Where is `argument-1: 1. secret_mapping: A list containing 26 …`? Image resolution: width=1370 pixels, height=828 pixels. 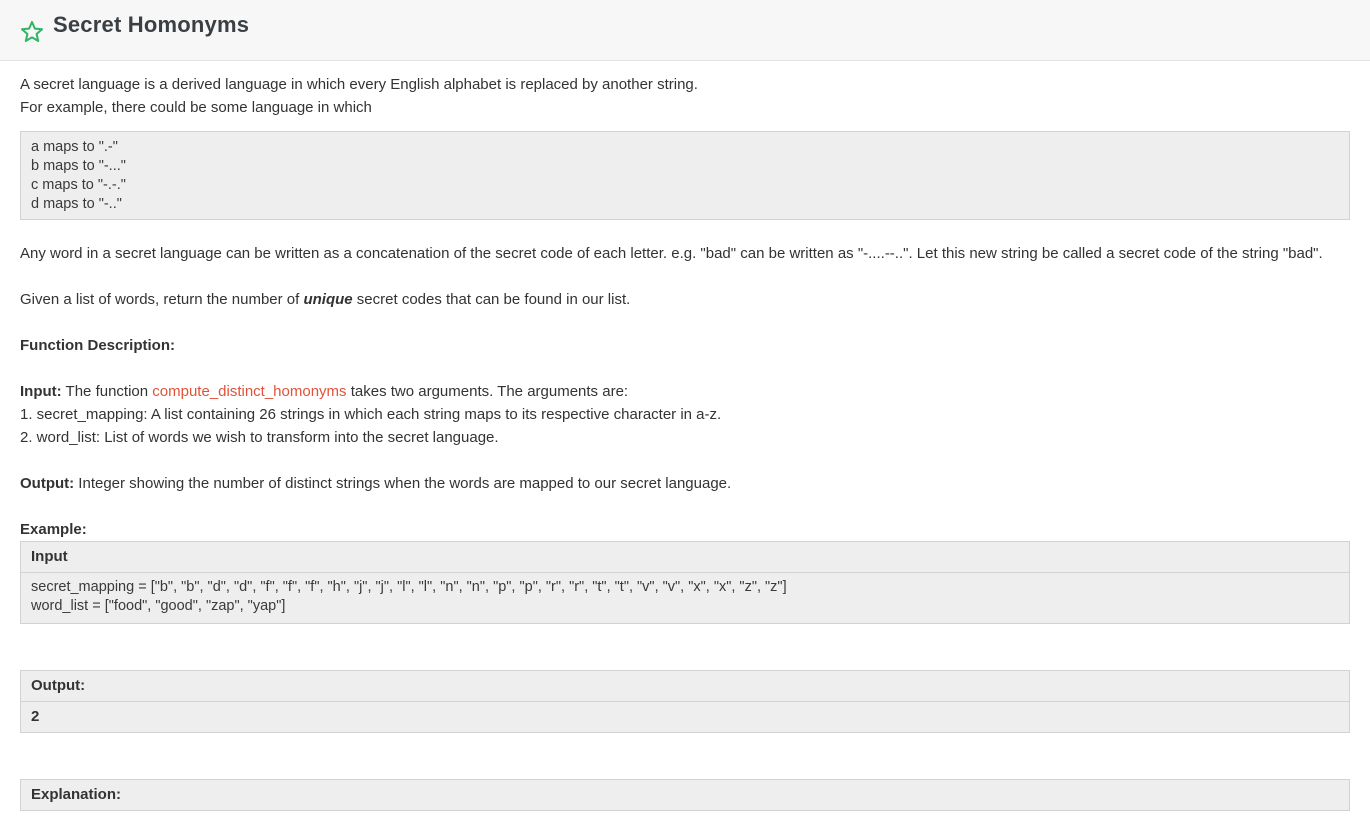 argument-1: 1. secret_mapping: A list containing 26 … is located at coordinates (371, 414).